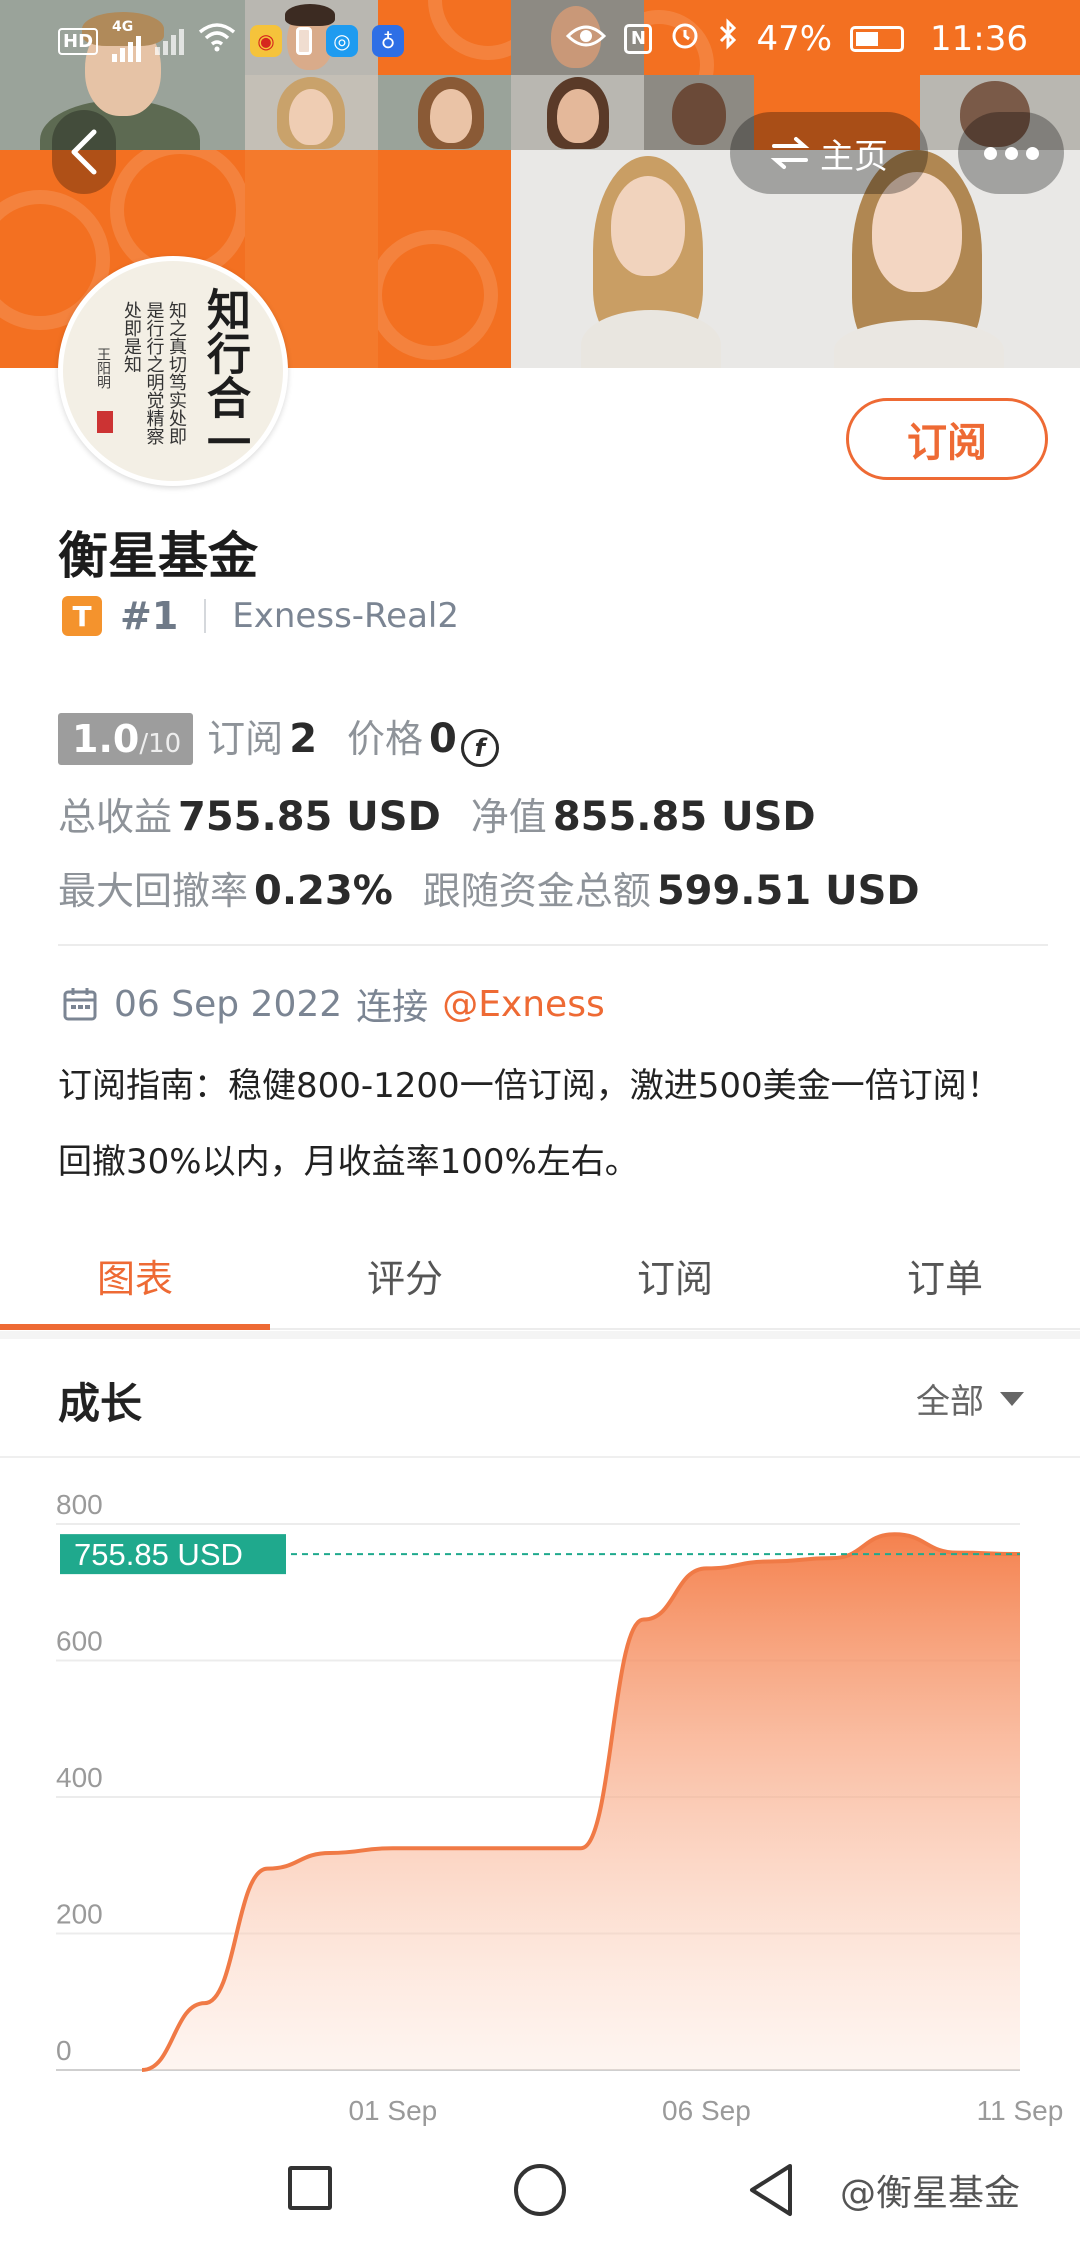  Describe the element at coordinates (205, 616) in the screenshot. I see `rank-separator` at that location.